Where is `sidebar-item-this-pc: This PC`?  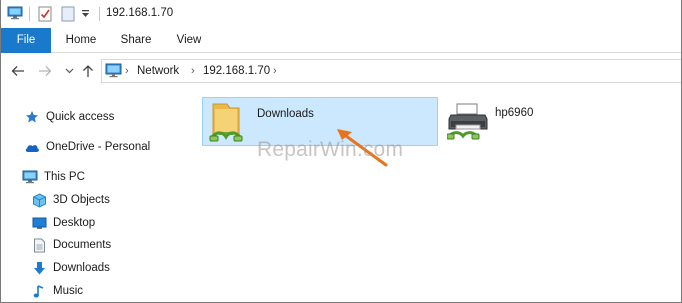
sidebar-item-this-pc: This PC is located at coordinates (53, 177).